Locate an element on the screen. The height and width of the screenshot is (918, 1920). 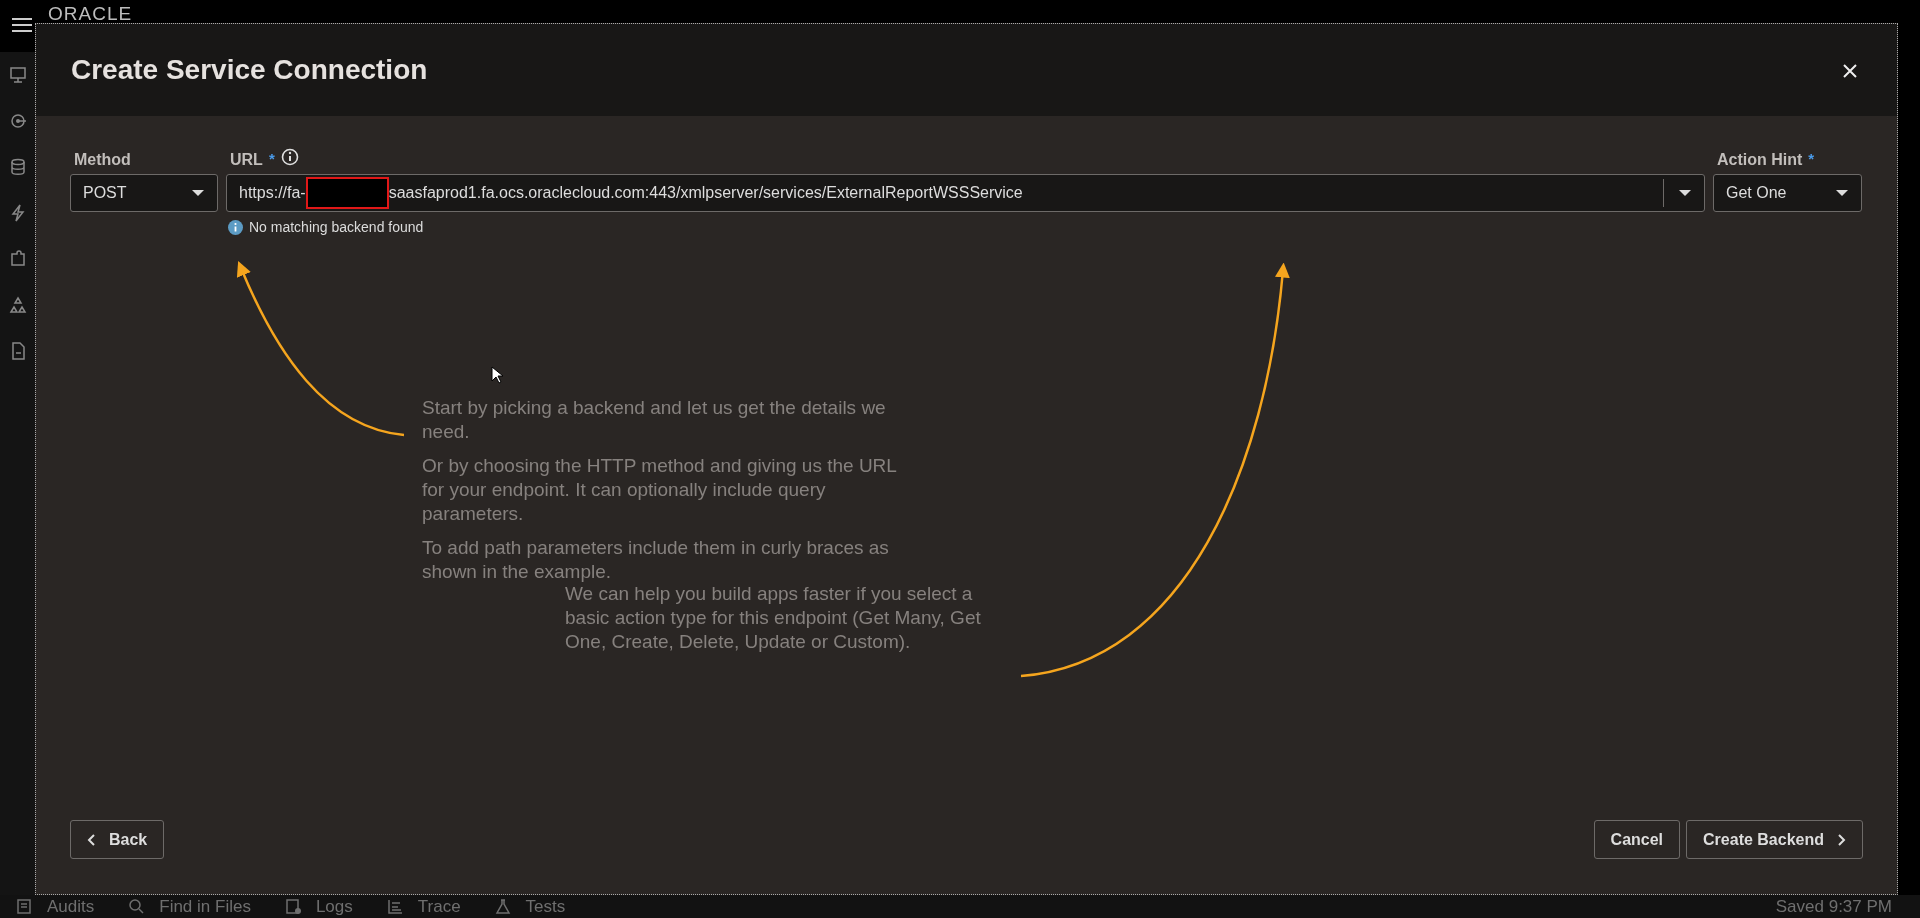
back-button: Back is located at coordinates (117, 839).